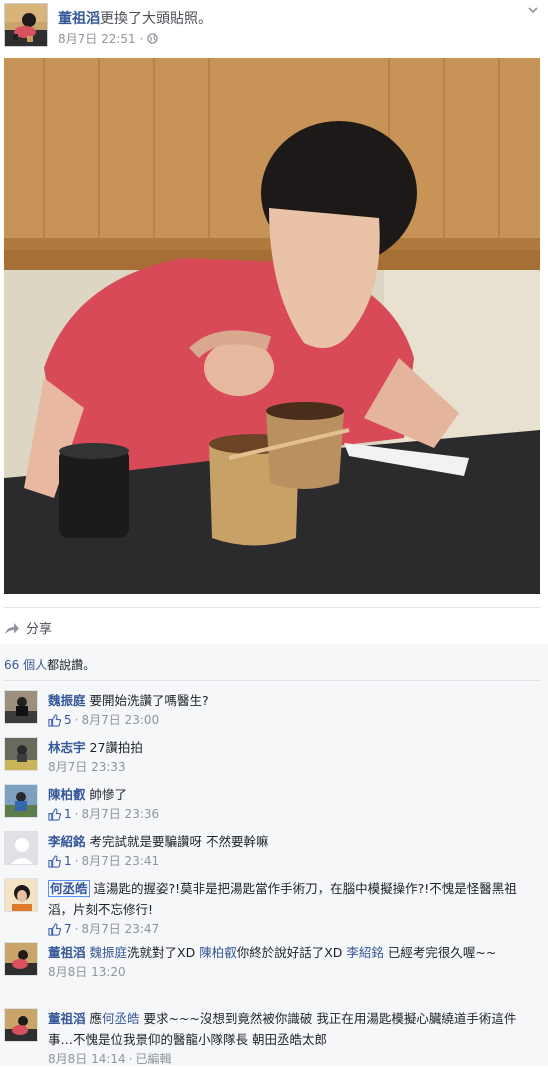  What do you see at coordinates (283, 814) in the screenshot?
I see `comment-meta: 1 · 8月7日 23:36` at bounding box center [283, 814].